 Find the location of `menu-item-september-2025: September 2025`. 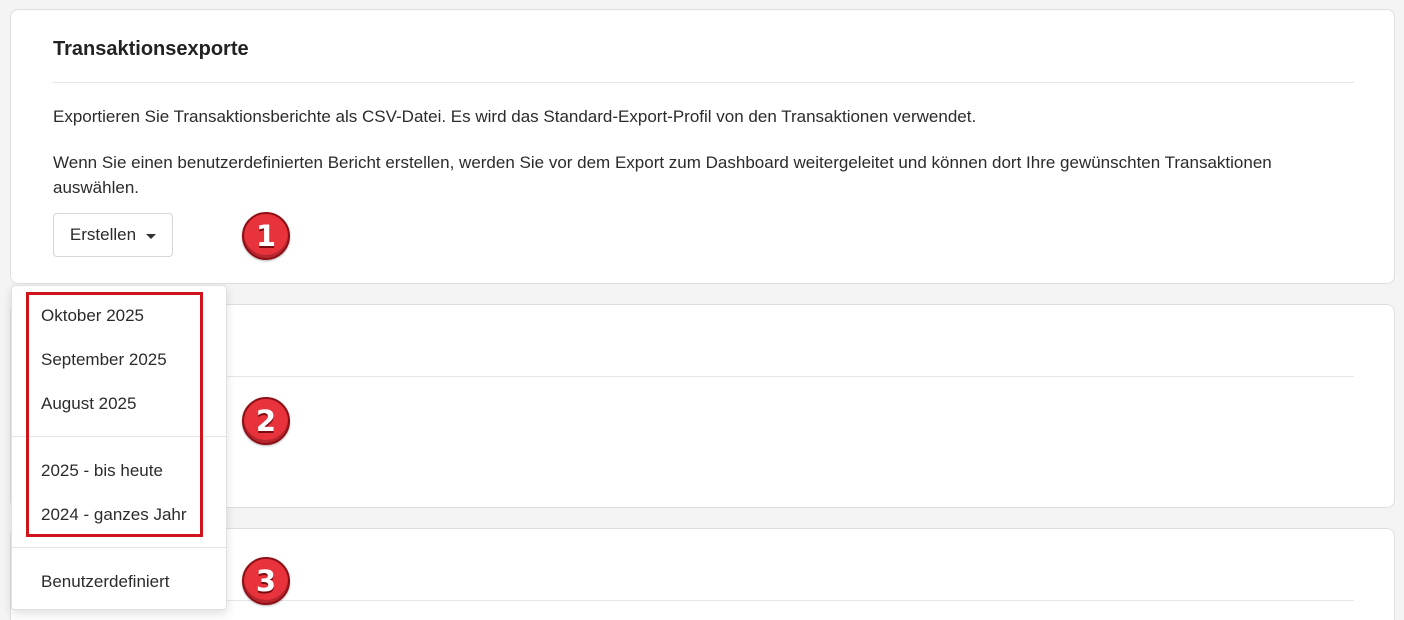

menu-item-september-2025: September 2025 is located at coordinates (104, 360).